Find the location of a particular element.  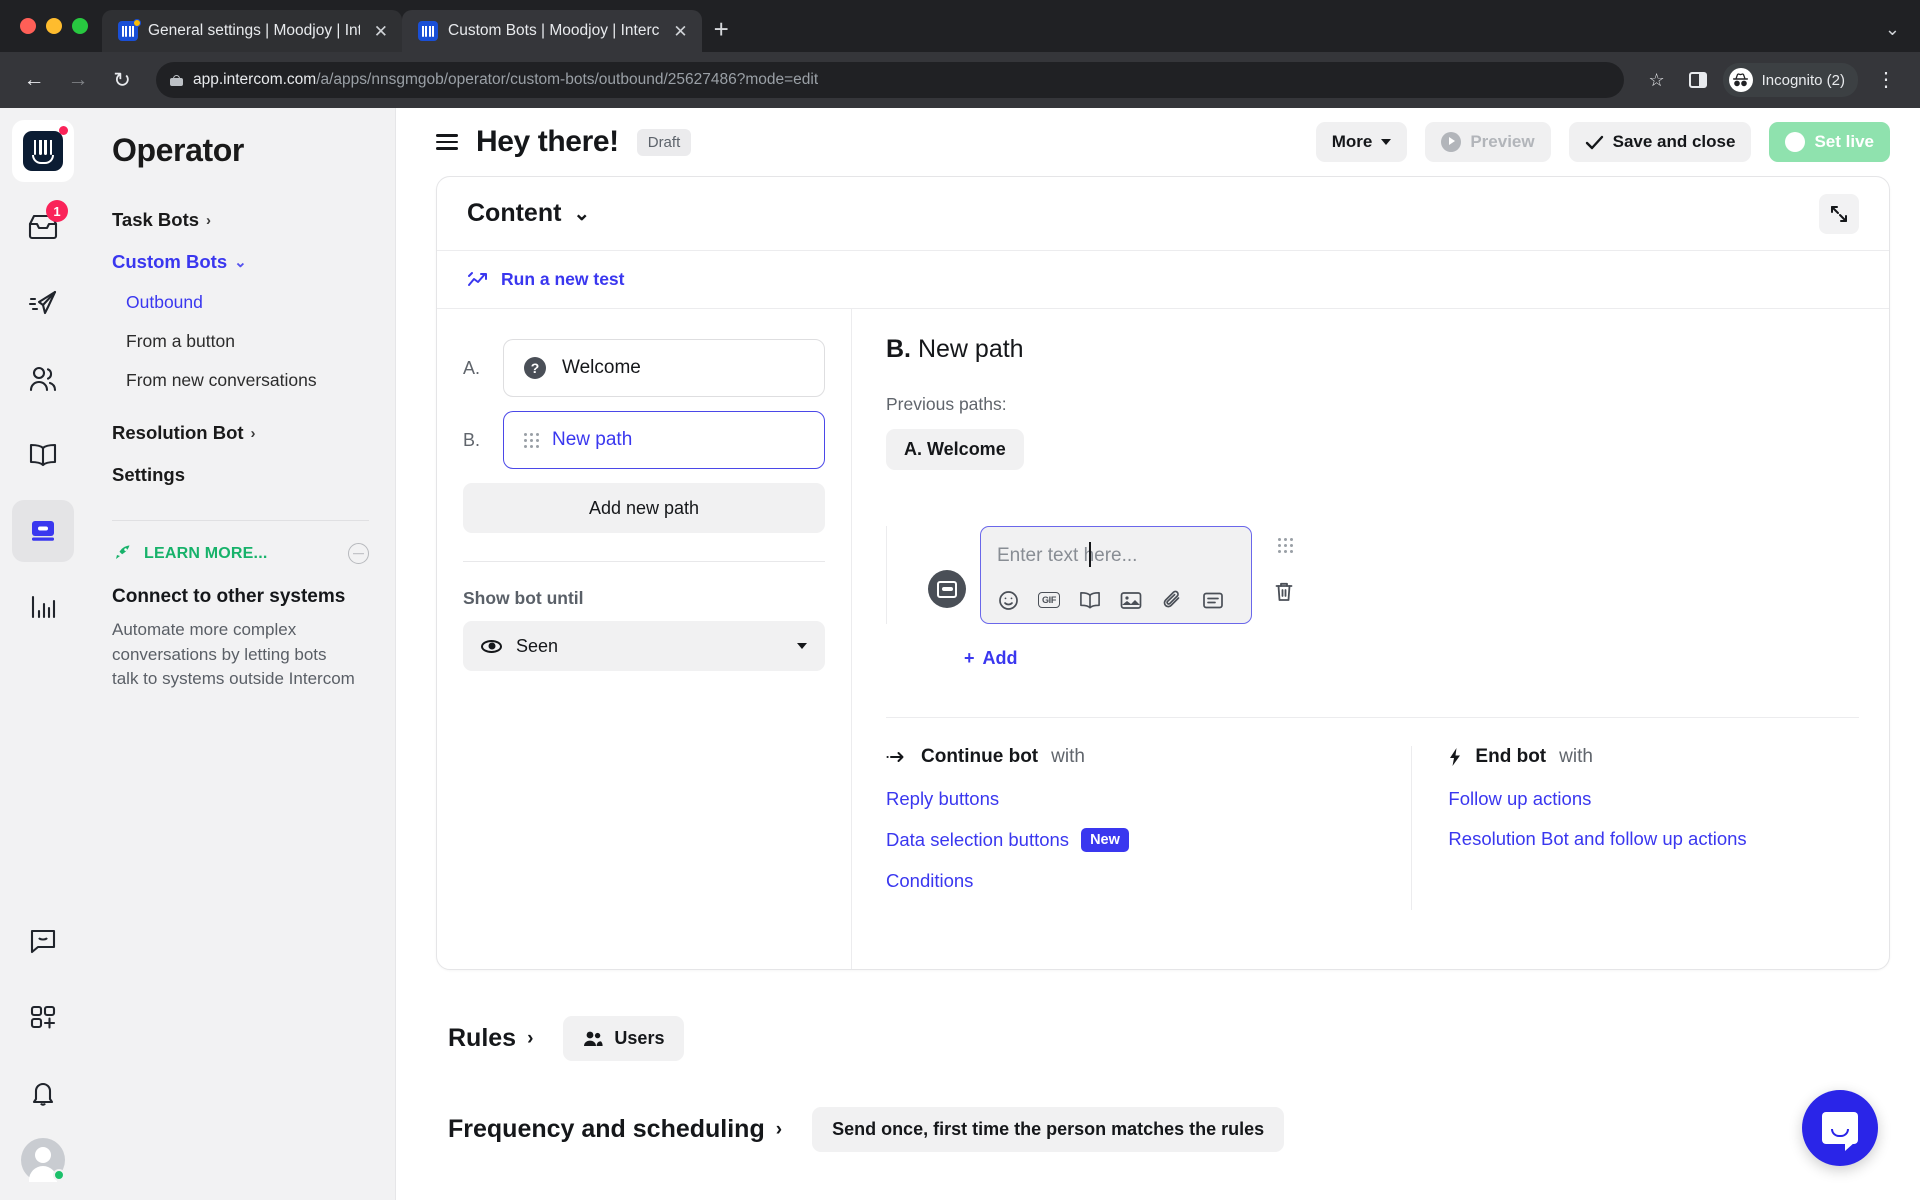

add-new-path-button: Add new path is located at coordinates (644, 508).